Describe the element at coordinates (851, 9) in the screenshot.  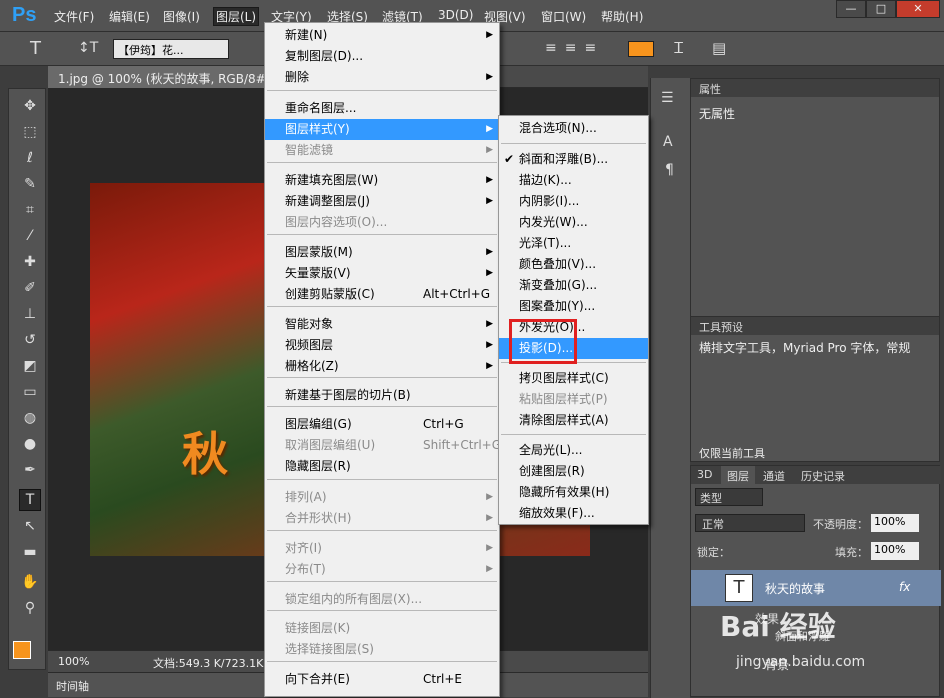
I see `minimize-button: —` at that location.